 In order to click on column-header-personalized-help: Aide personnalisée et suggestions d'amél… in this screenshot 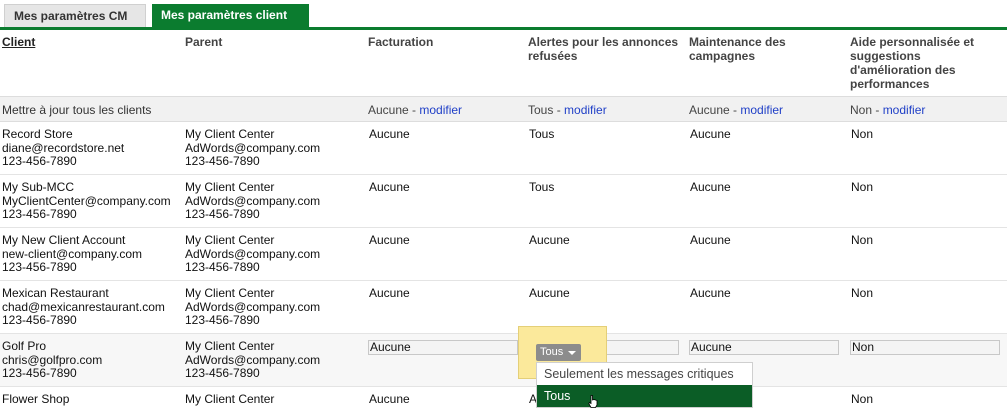, I will do `click(912, 63)`.